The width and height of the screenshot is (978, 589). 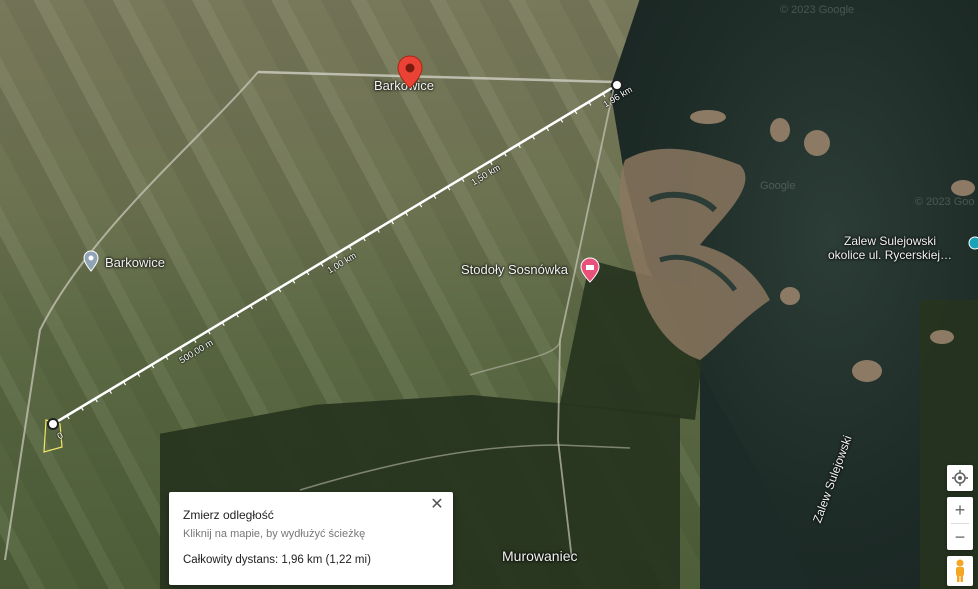 I want to click on close-icon: ✕, so click(x=437, y=505).